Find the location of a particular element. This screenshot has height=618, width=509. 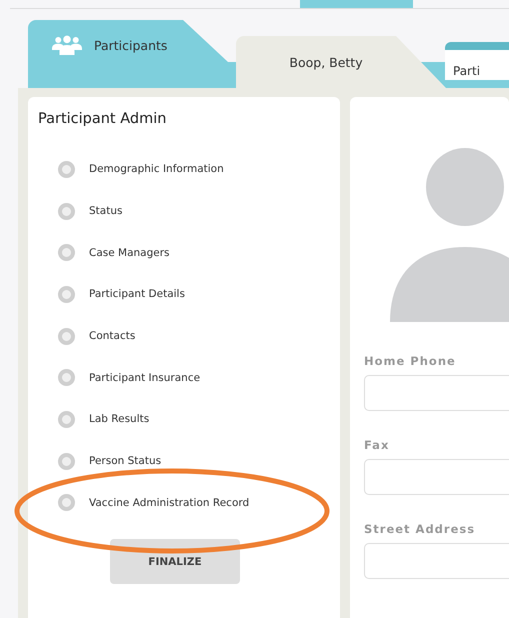

admin-menu-item: Case Managers is located at coordinates (114, 253).